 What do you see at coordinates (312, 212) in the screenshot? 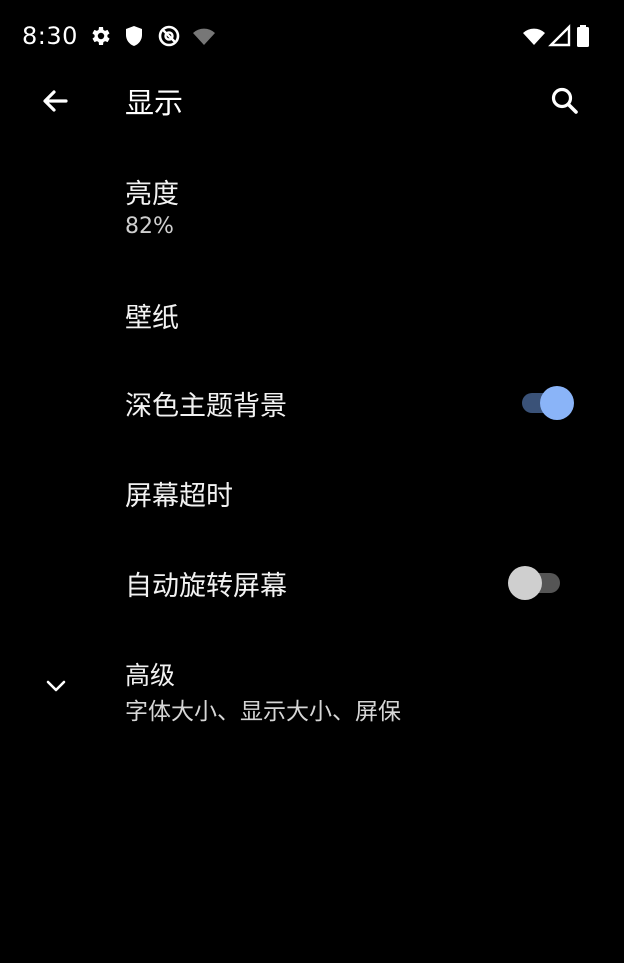
I see `brightness-item: 亮度 82%` at bounding box center [312, 212].